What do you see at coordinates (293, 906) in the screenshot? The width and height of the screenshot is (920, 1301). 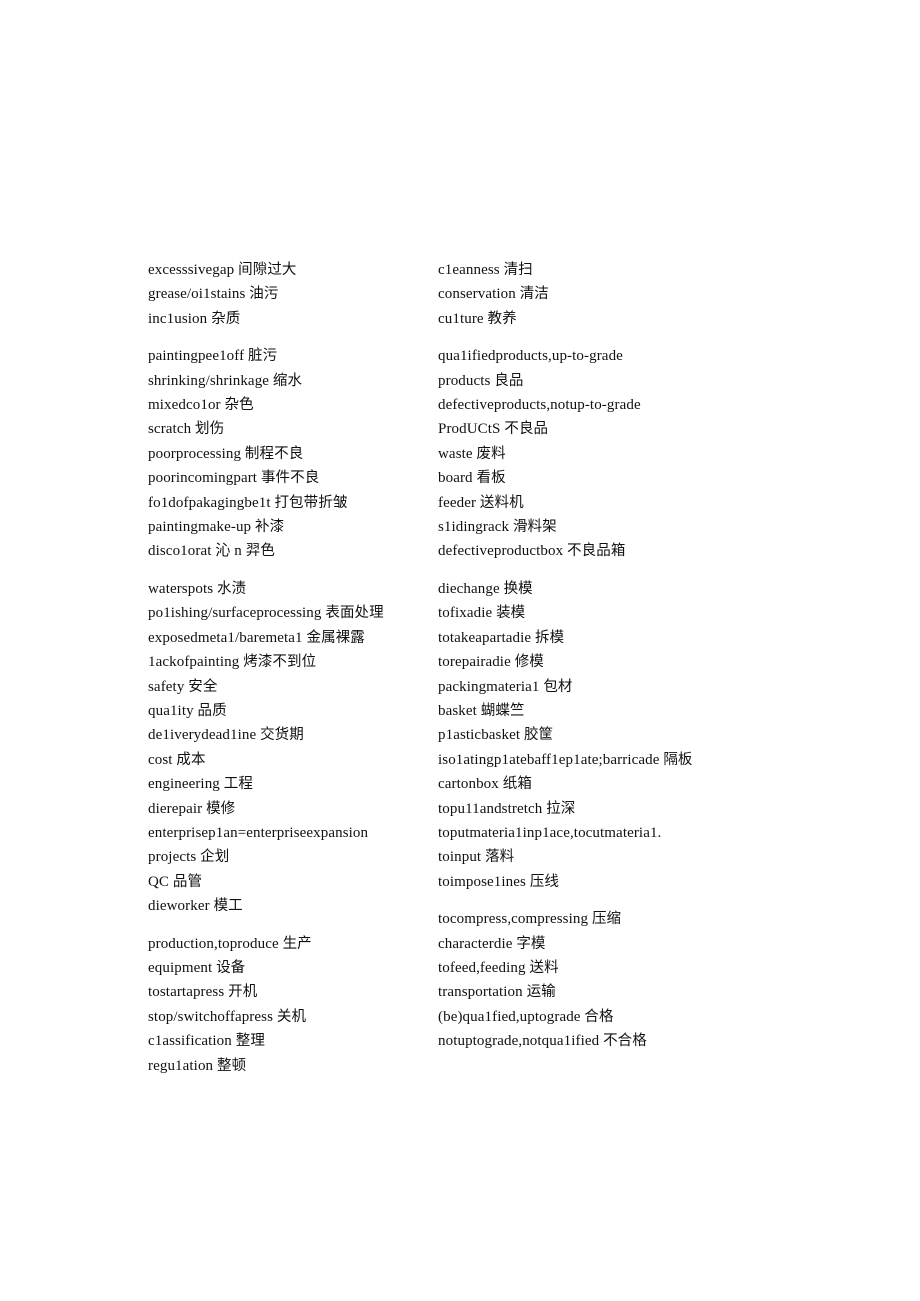 I see `glossary-entry: dieworker 模工` at bounding box center [293, 906].